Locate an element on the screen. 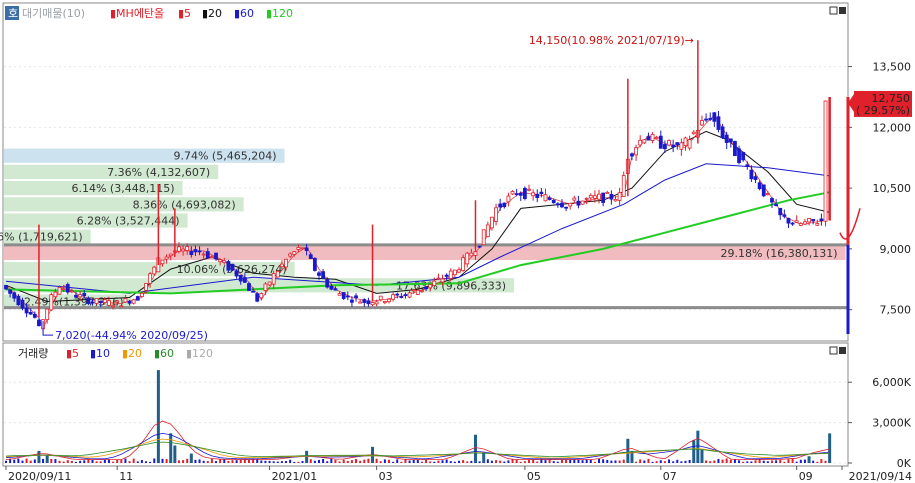 The height and width of the screenshot is (483, 915). x-tick-label: 05 is located at coordinates (534, 476).